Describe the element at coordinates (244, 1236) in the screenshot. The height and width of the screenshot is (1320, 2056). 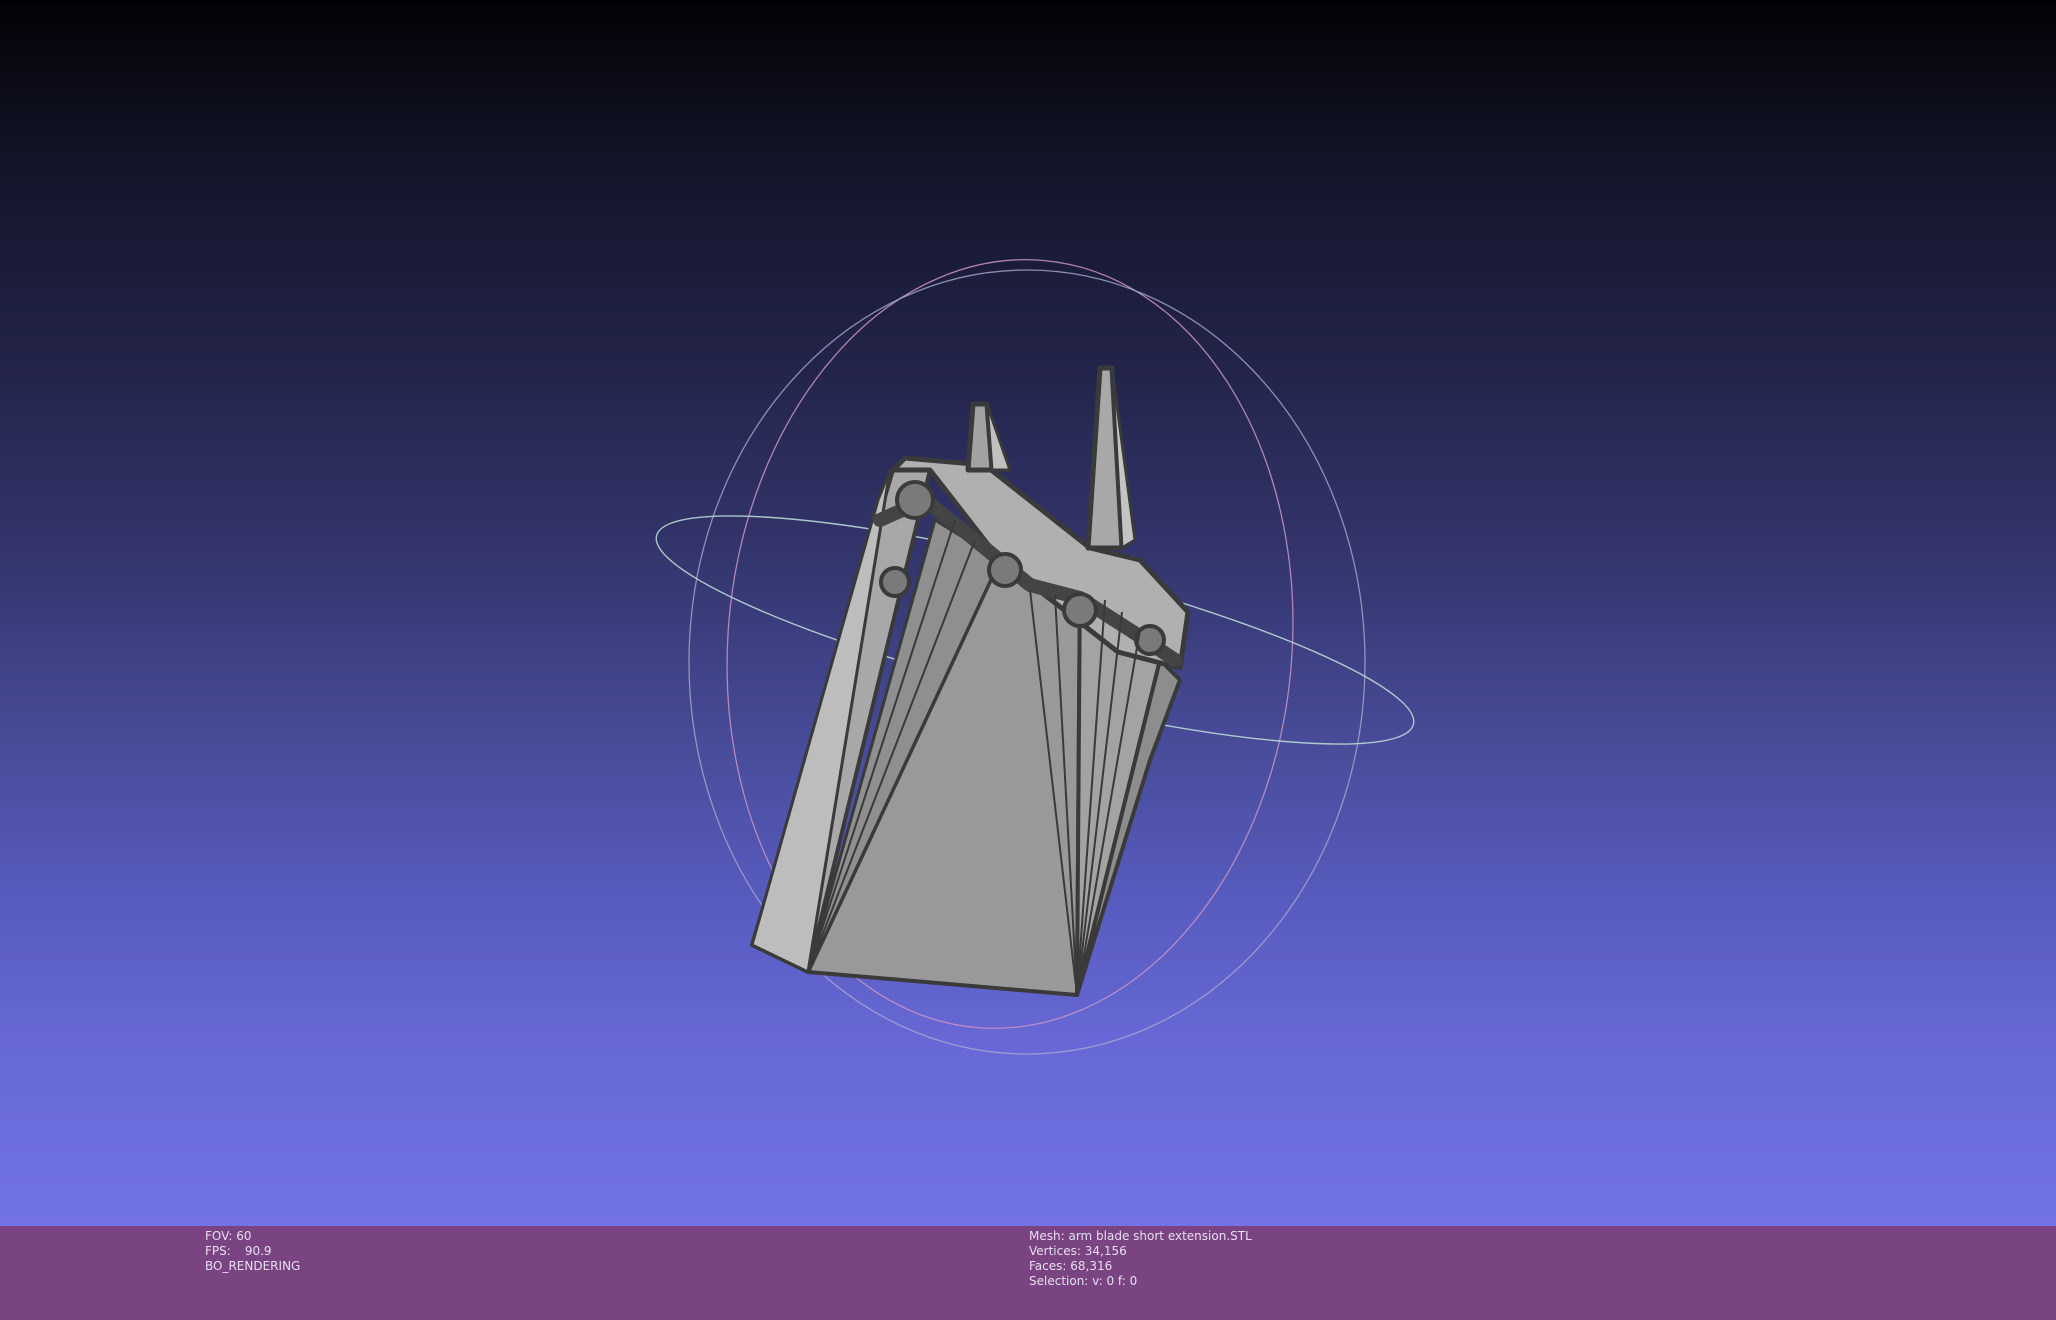
I see `fov-value: 60` at that location.